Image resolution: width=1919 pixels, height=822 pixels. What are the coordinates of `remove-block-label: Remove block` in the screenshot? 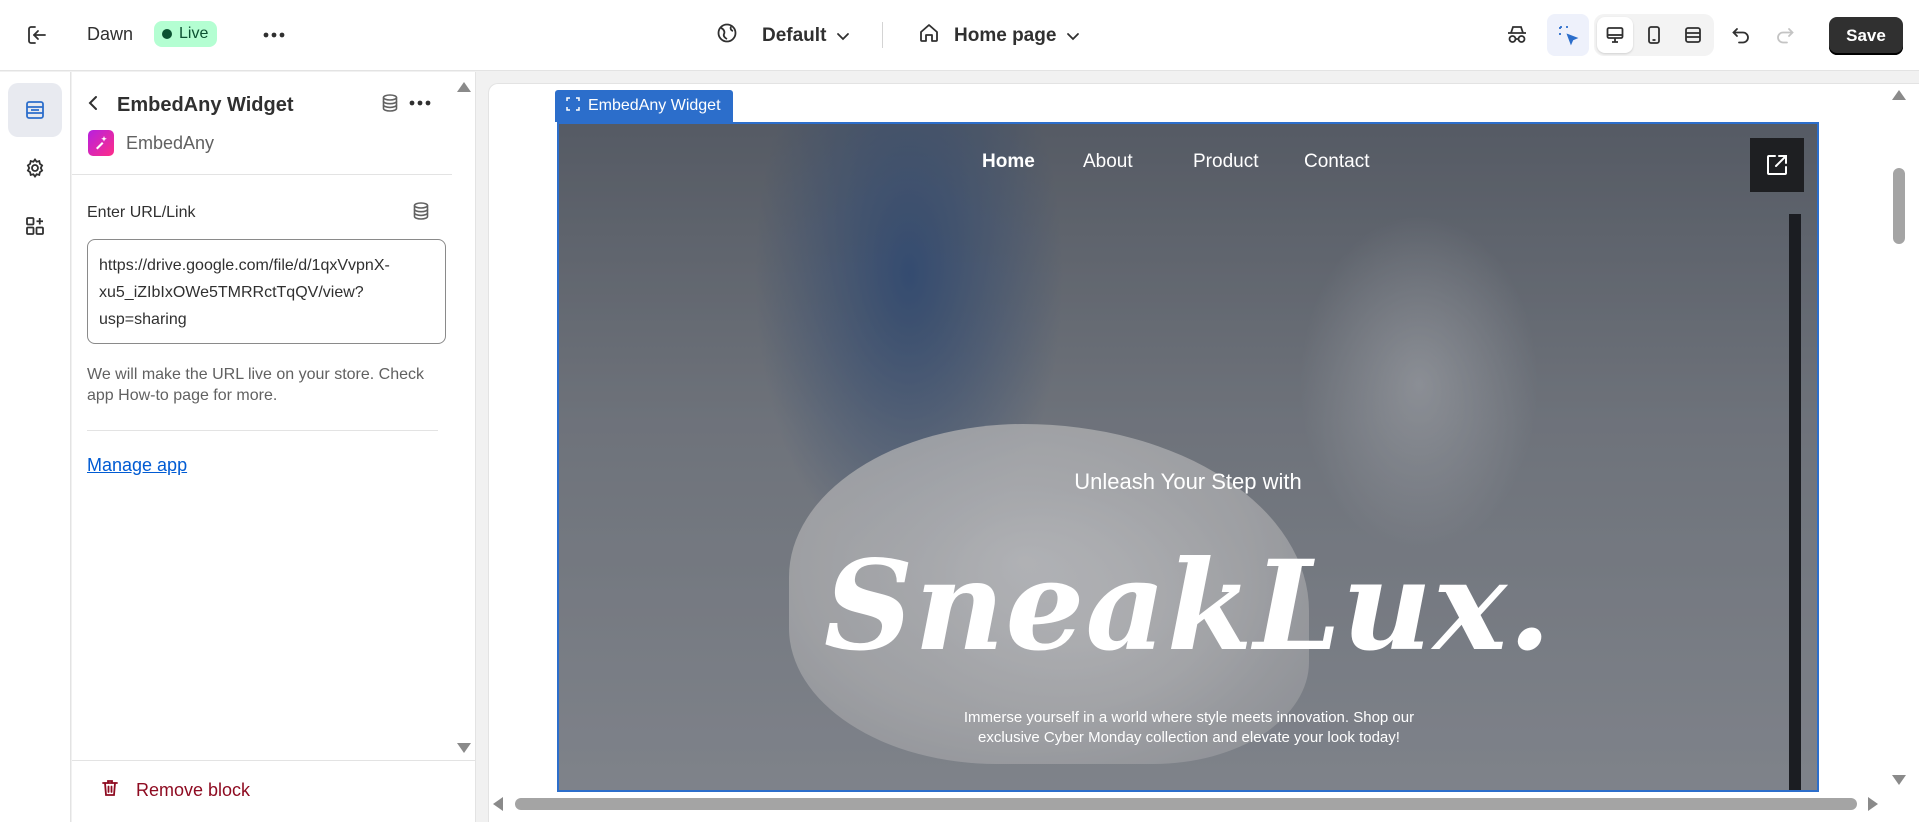 It's located at (193, 790).